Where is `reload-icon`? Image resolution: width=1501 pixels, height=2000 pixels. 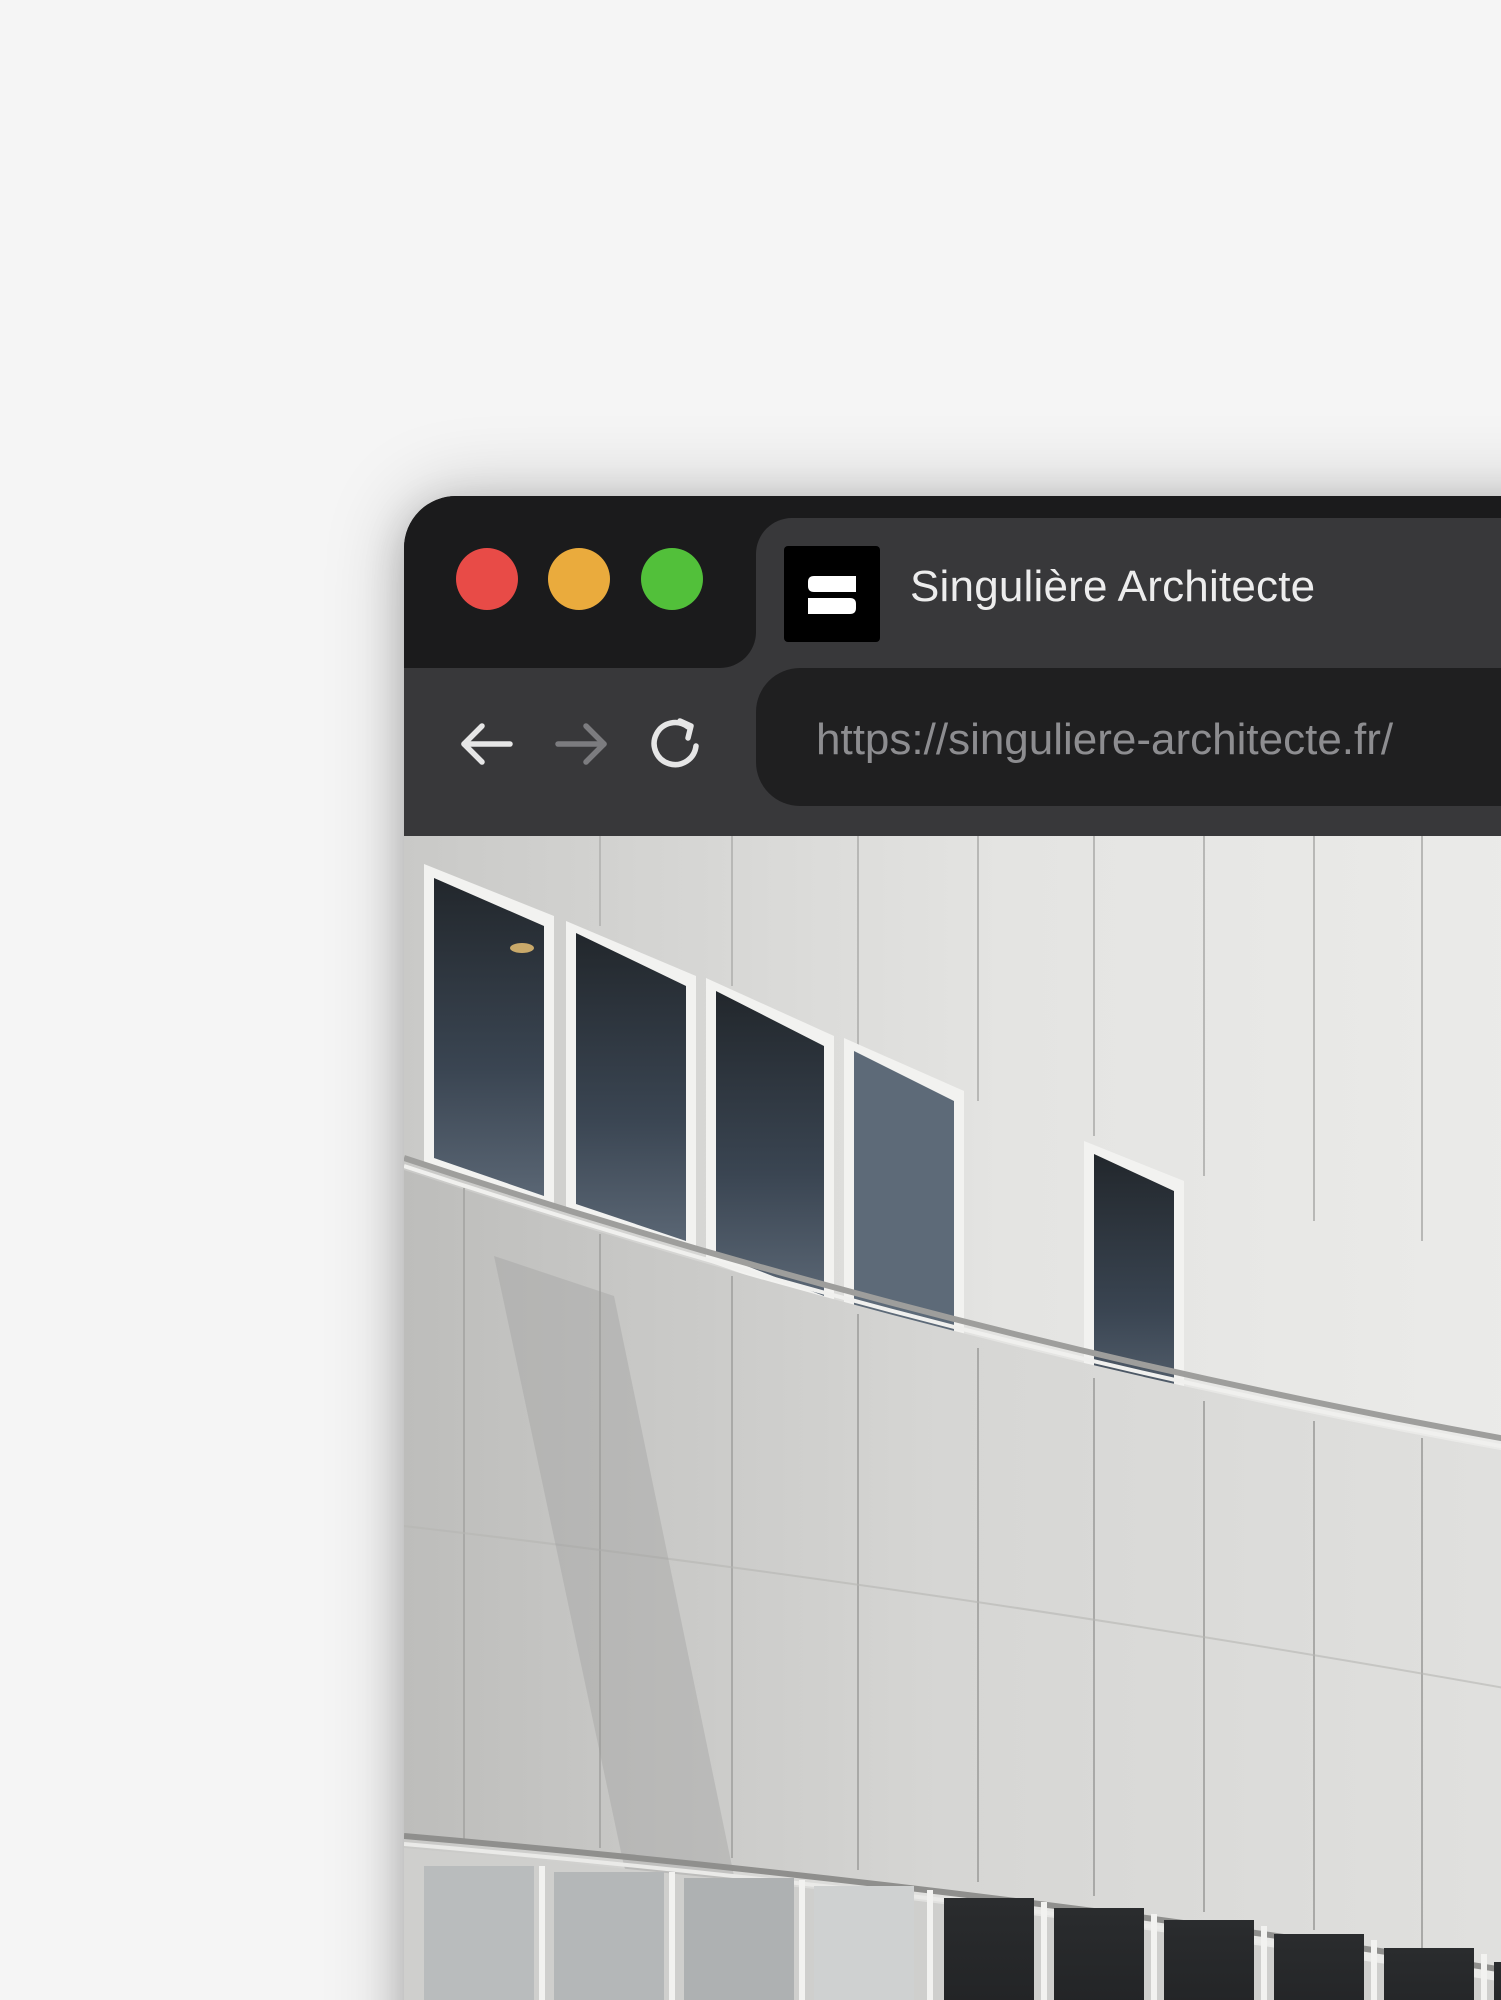 reload-icon is located at coordinates (676, 744).